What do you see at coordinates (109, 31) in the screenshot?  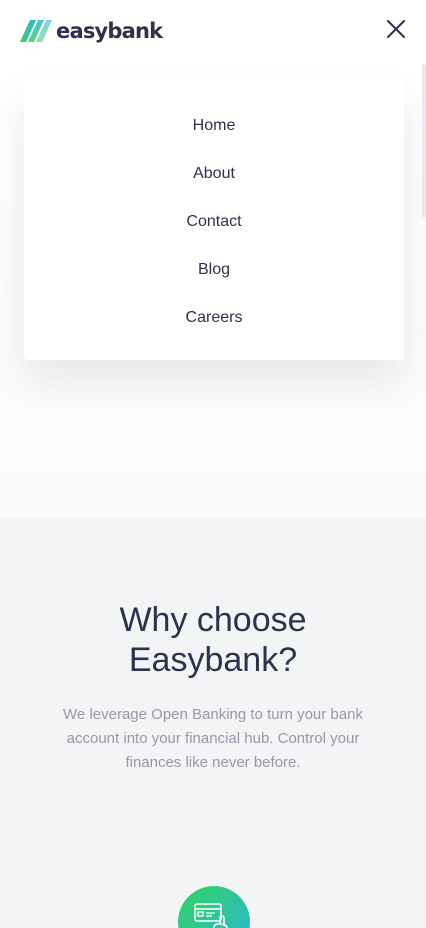 I see `logo-text: easybank` at bounding box center [109, 31].